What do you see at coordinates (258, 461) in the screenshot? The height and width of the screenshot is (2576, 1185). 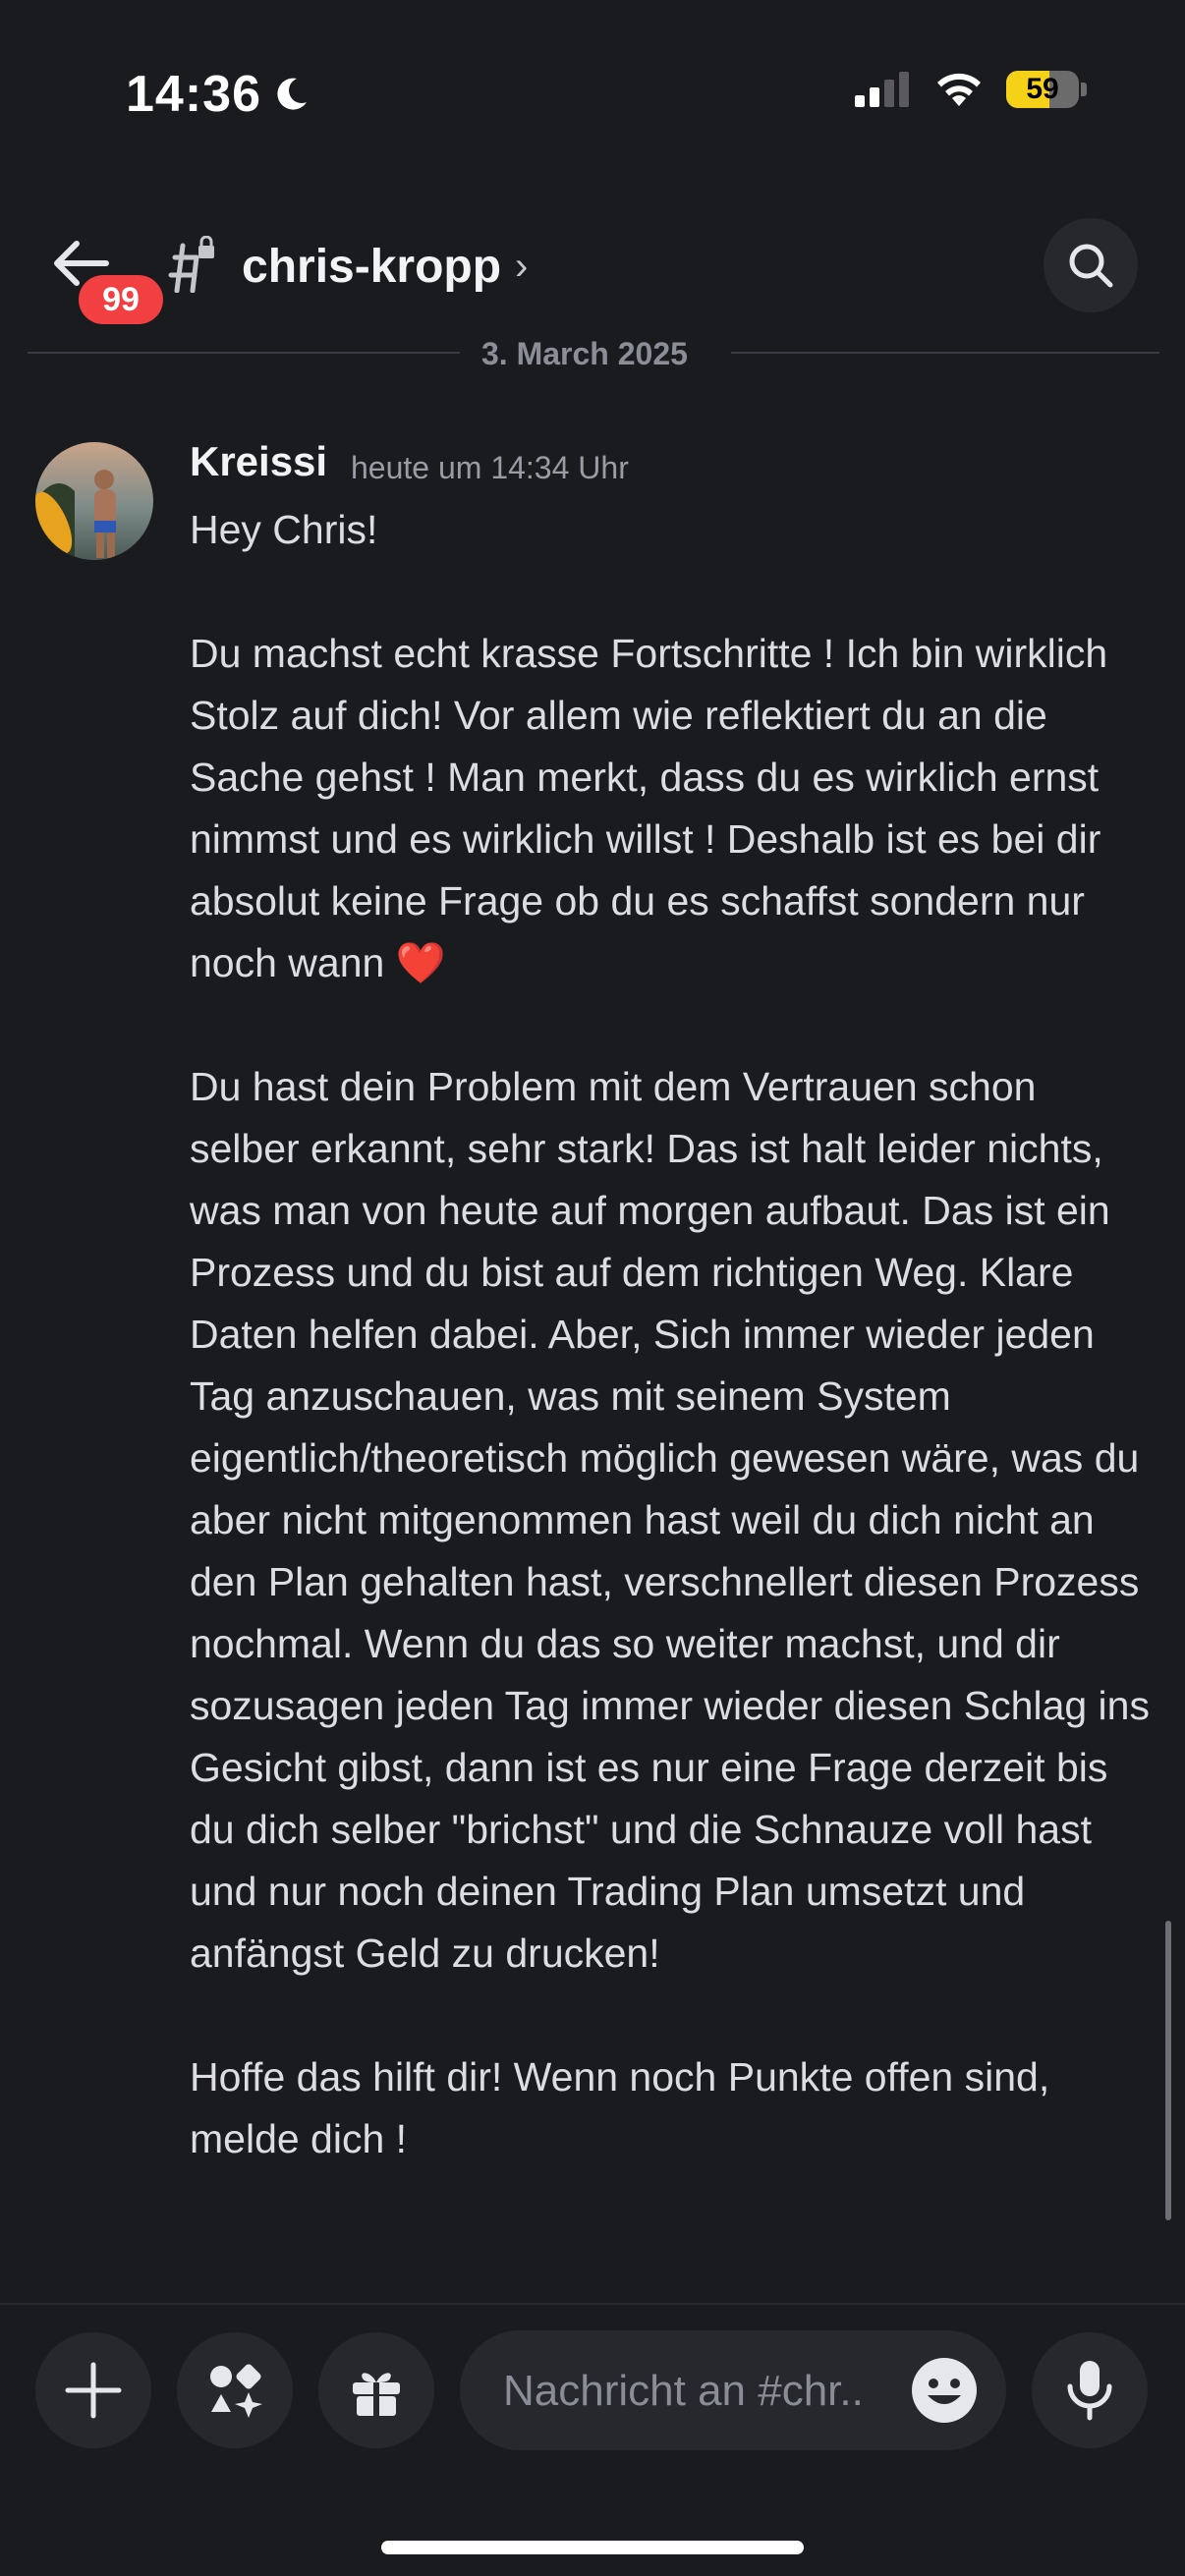 I see `message-author: Kreissi` at bounding box center [258, 461].